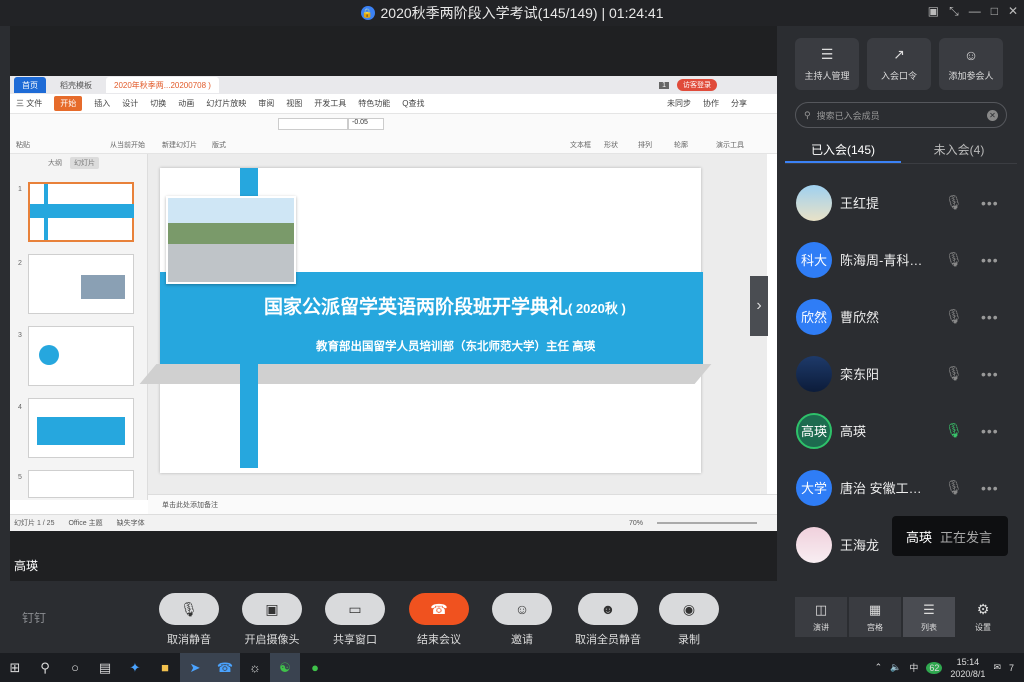  I want to click on menu-start: 开始, so click(68, 103).